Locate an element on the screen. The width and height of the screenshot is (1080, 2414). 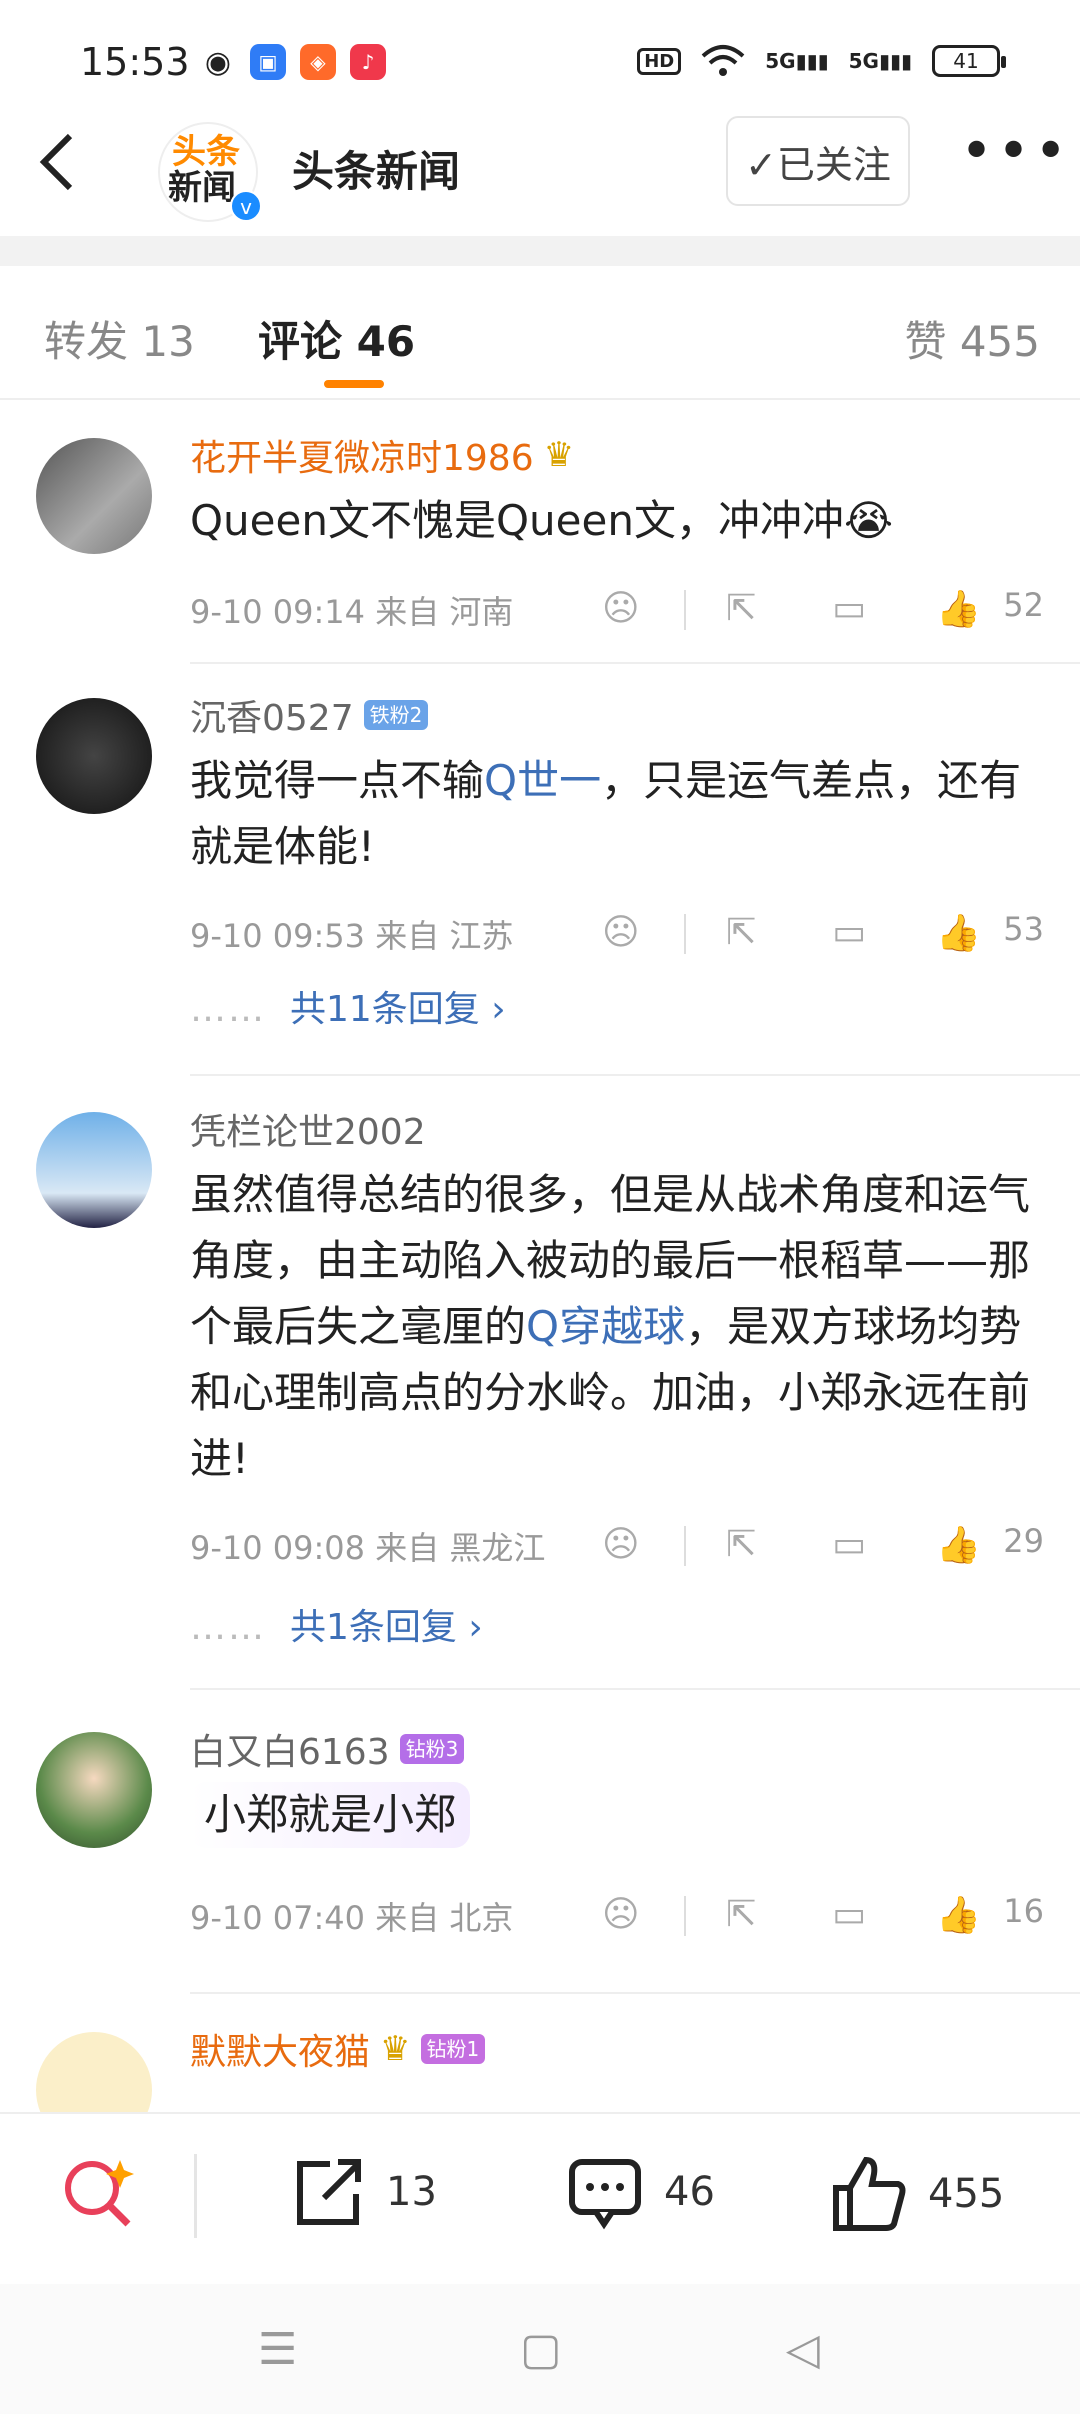
fan-badge: 铁粉2 is located at coordinates (396, 715).